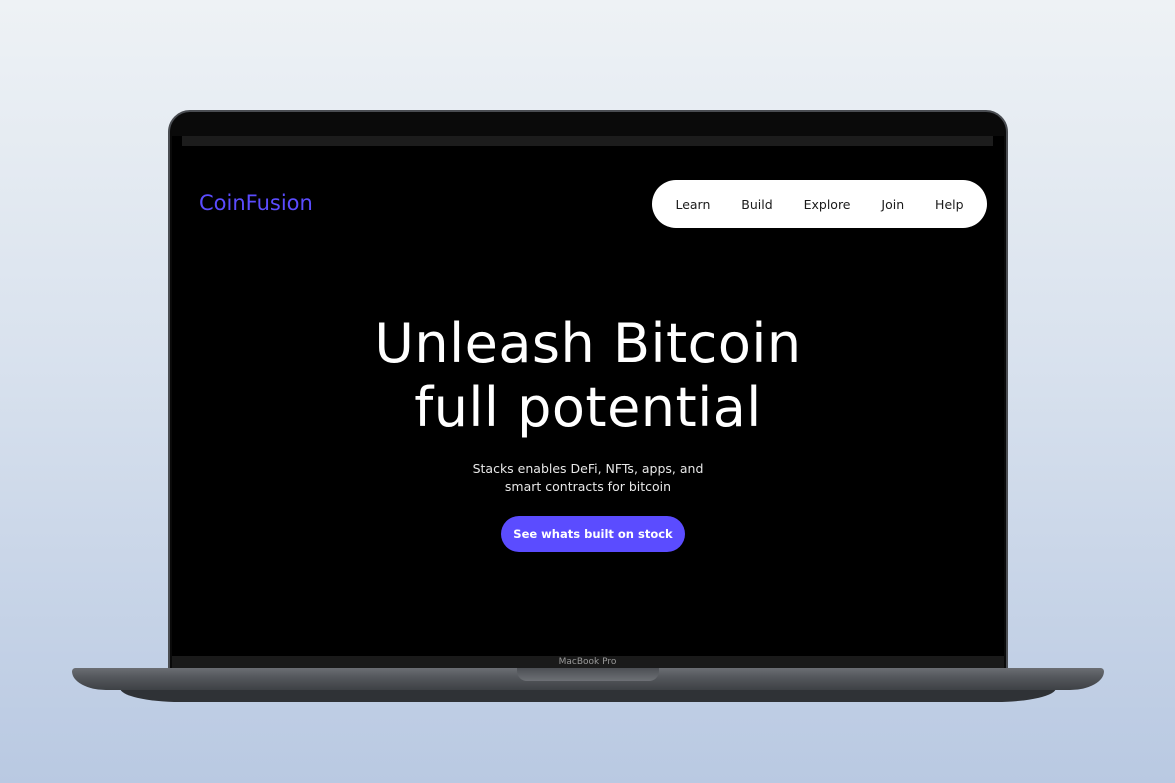 The image size is (1175, 783). I want to click on laptop-notch, so click(588, 674).